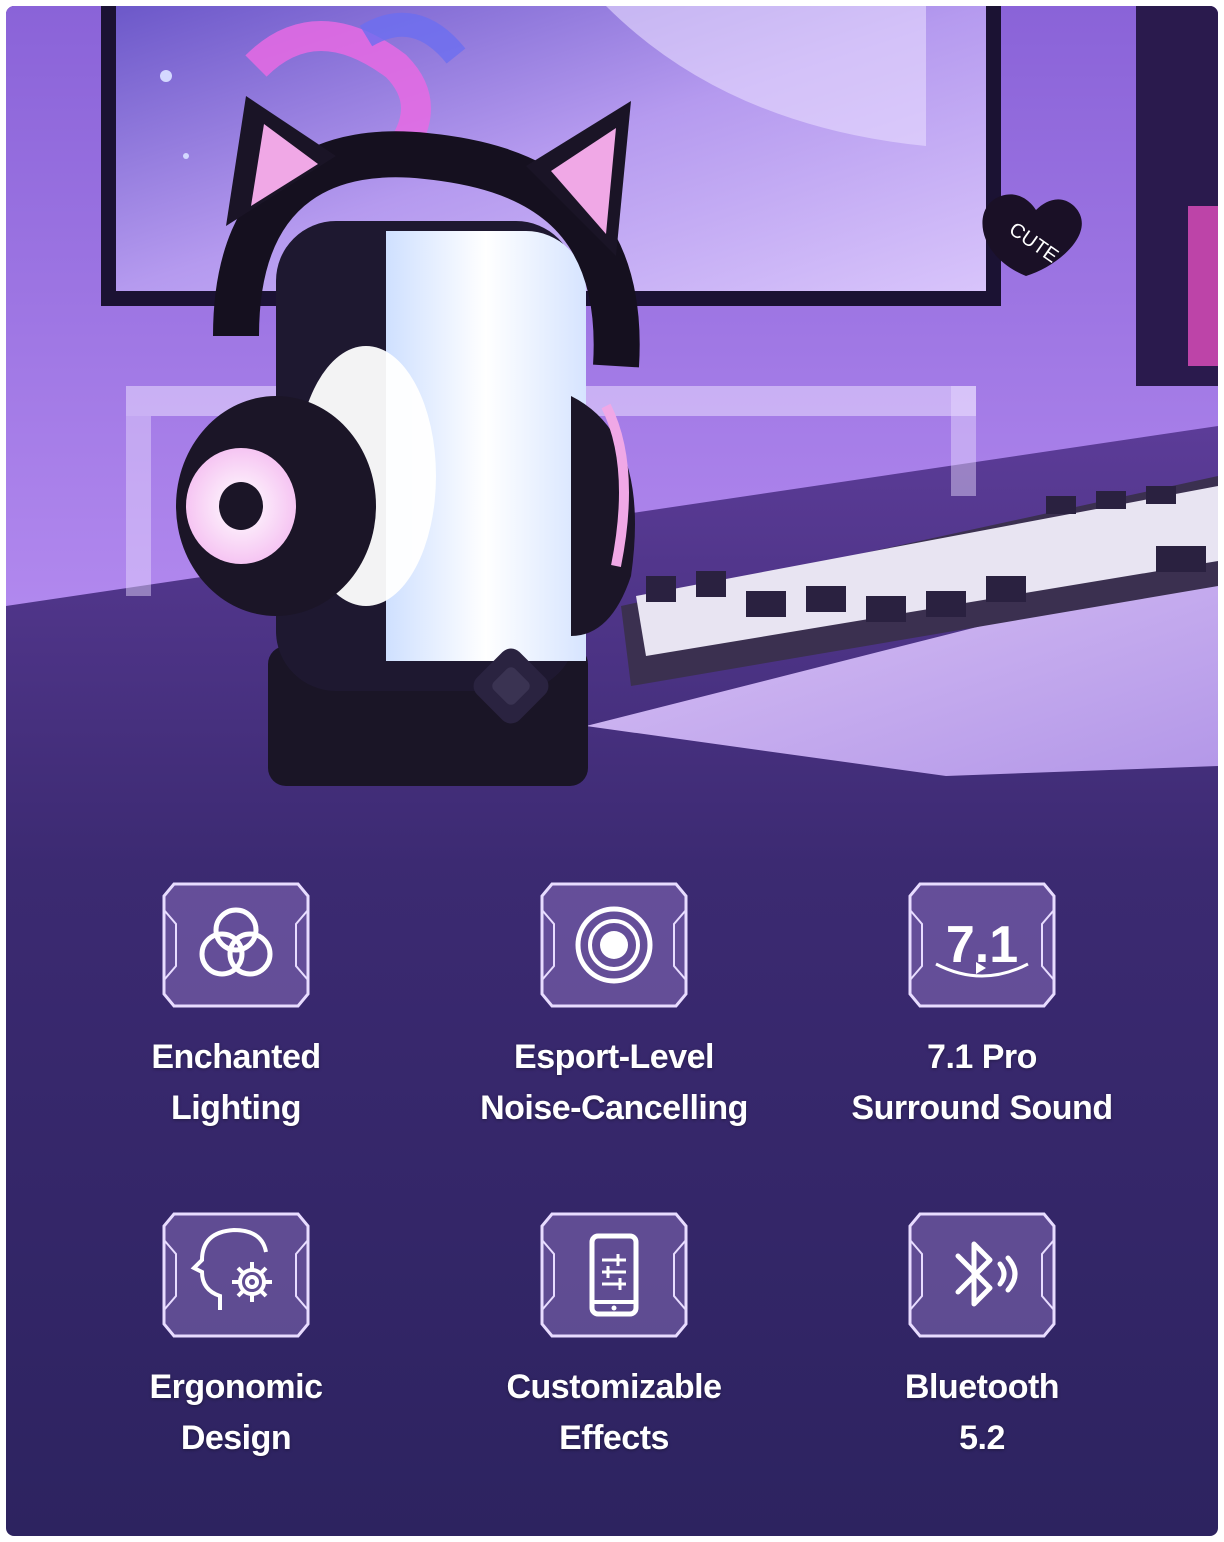  What do you see at coordinates (982, 1387) in the screenshot?
I see `feature-label-line1: Bluetooth` at bounding box center [982, 1387].